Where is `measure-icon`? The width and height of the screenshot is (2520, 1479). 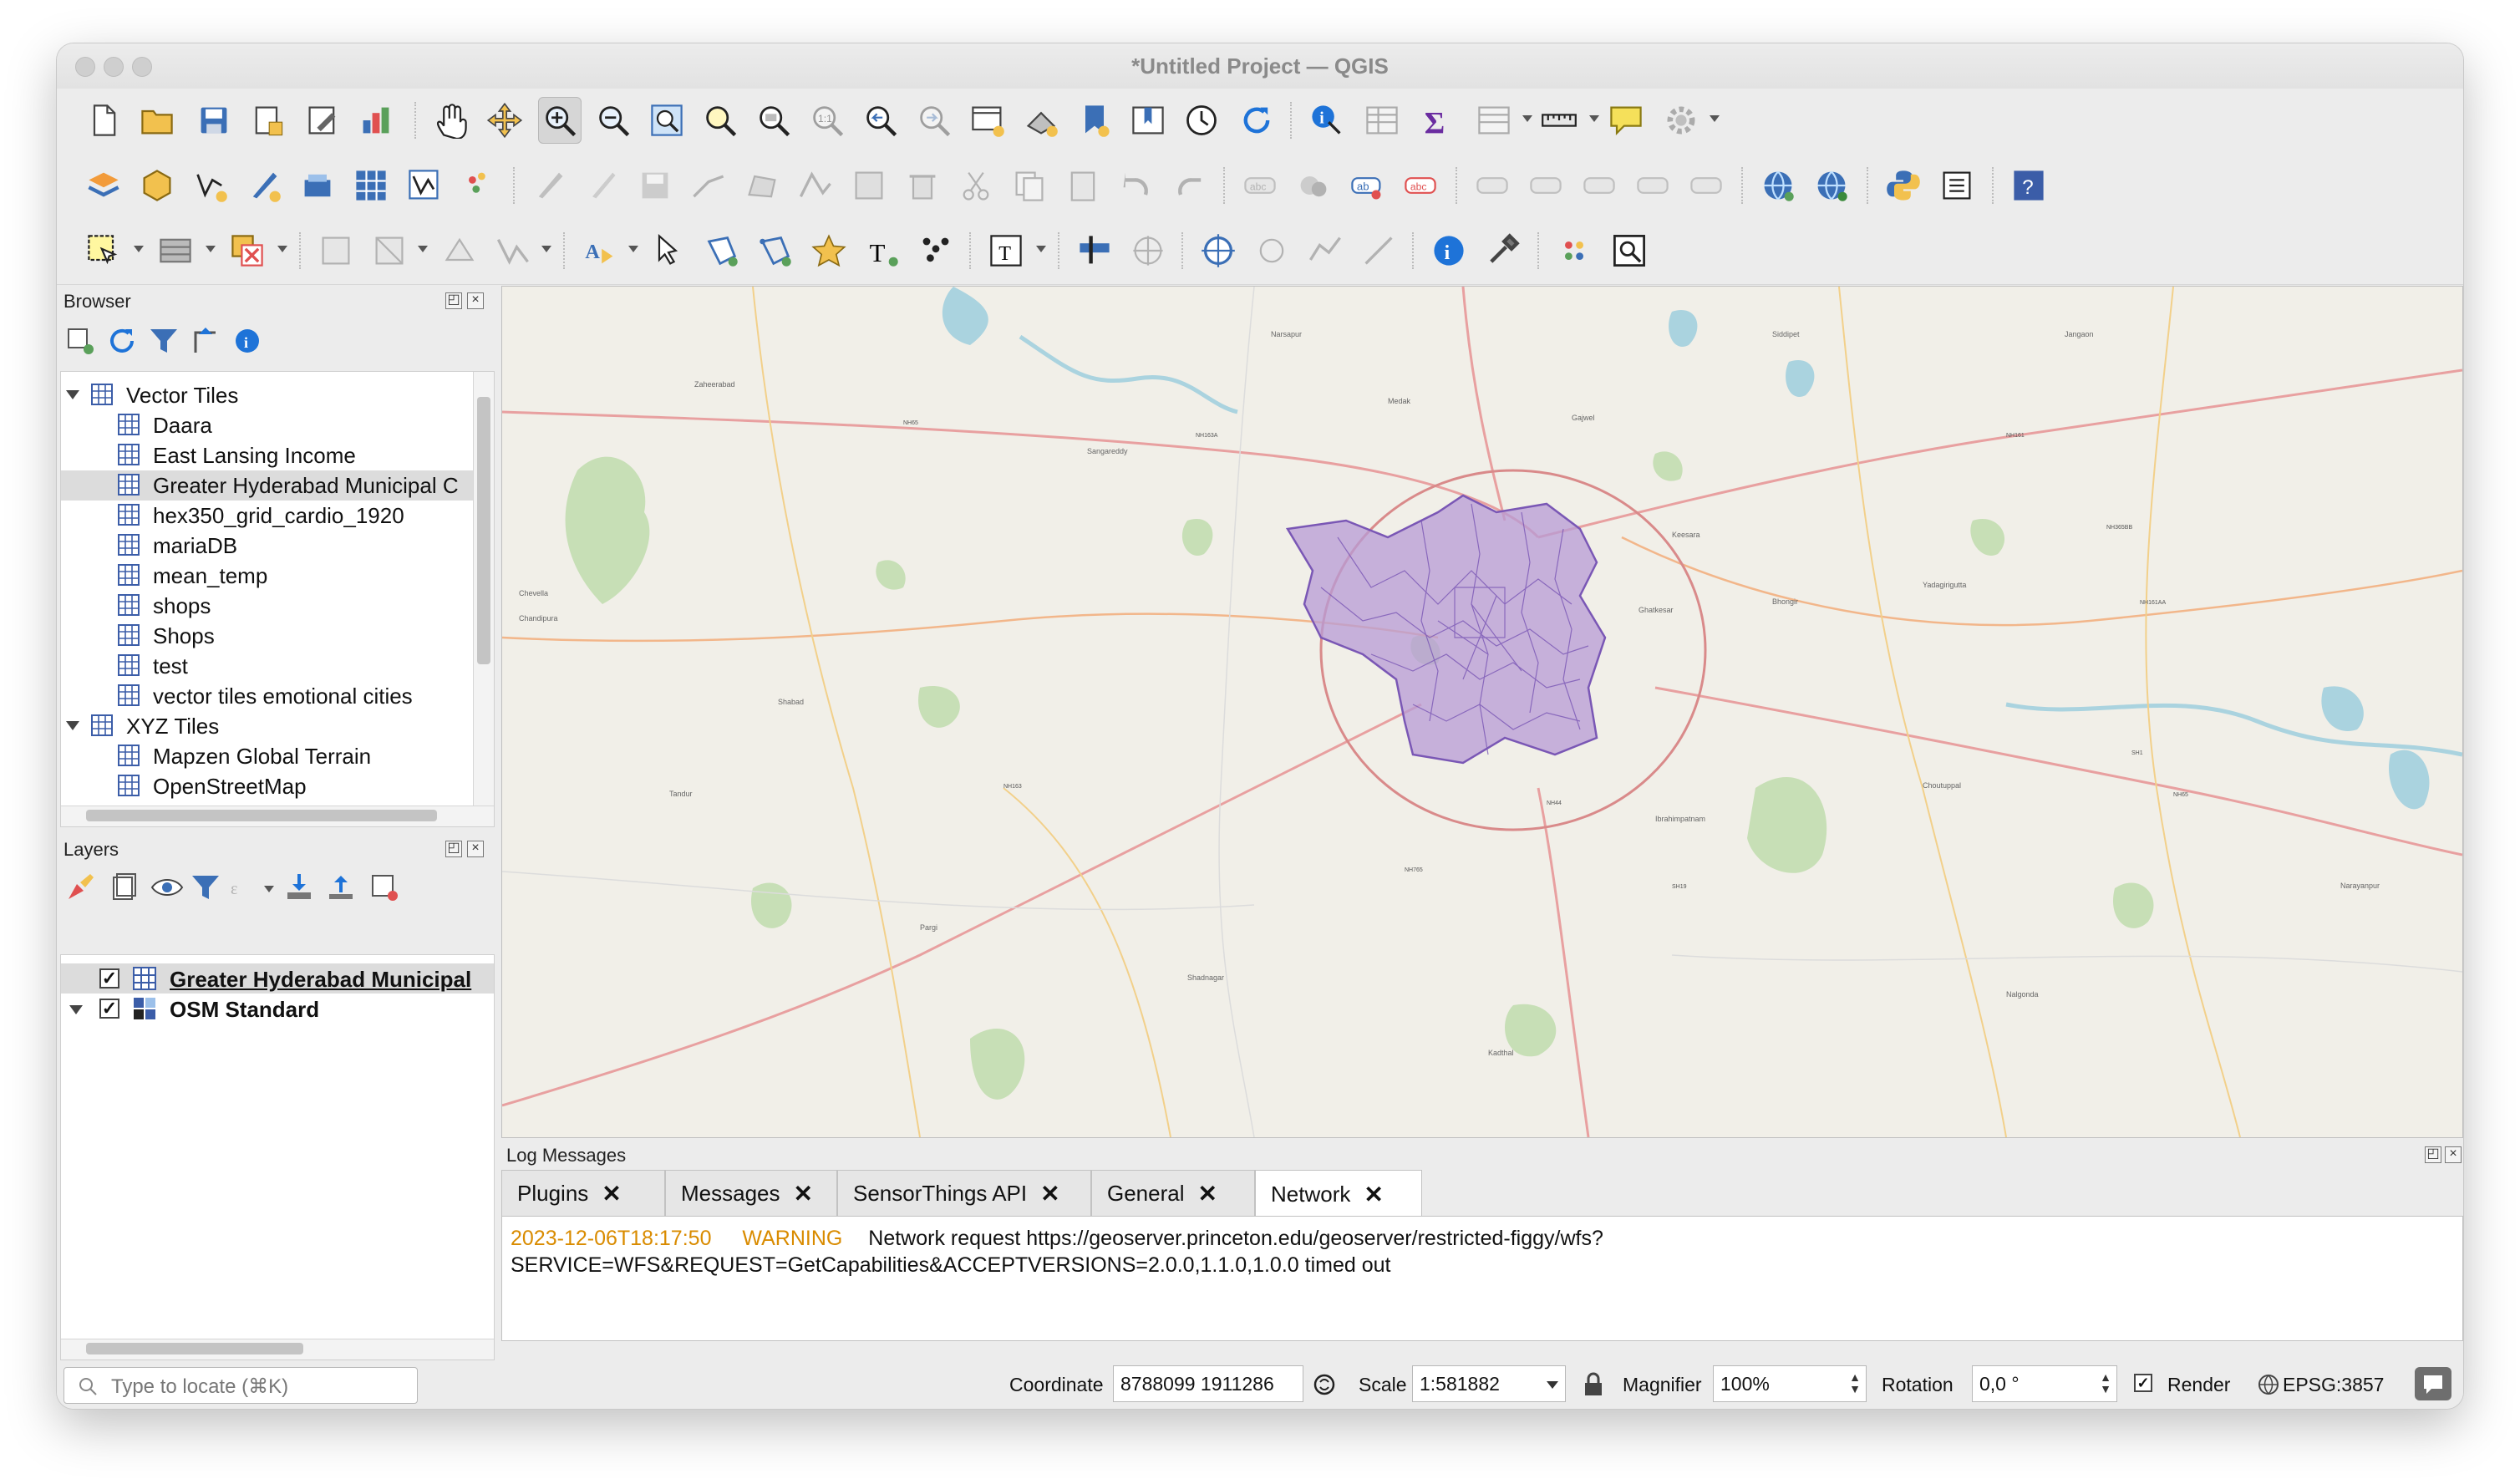 measure-icon is located at coordinates (1559, 121).